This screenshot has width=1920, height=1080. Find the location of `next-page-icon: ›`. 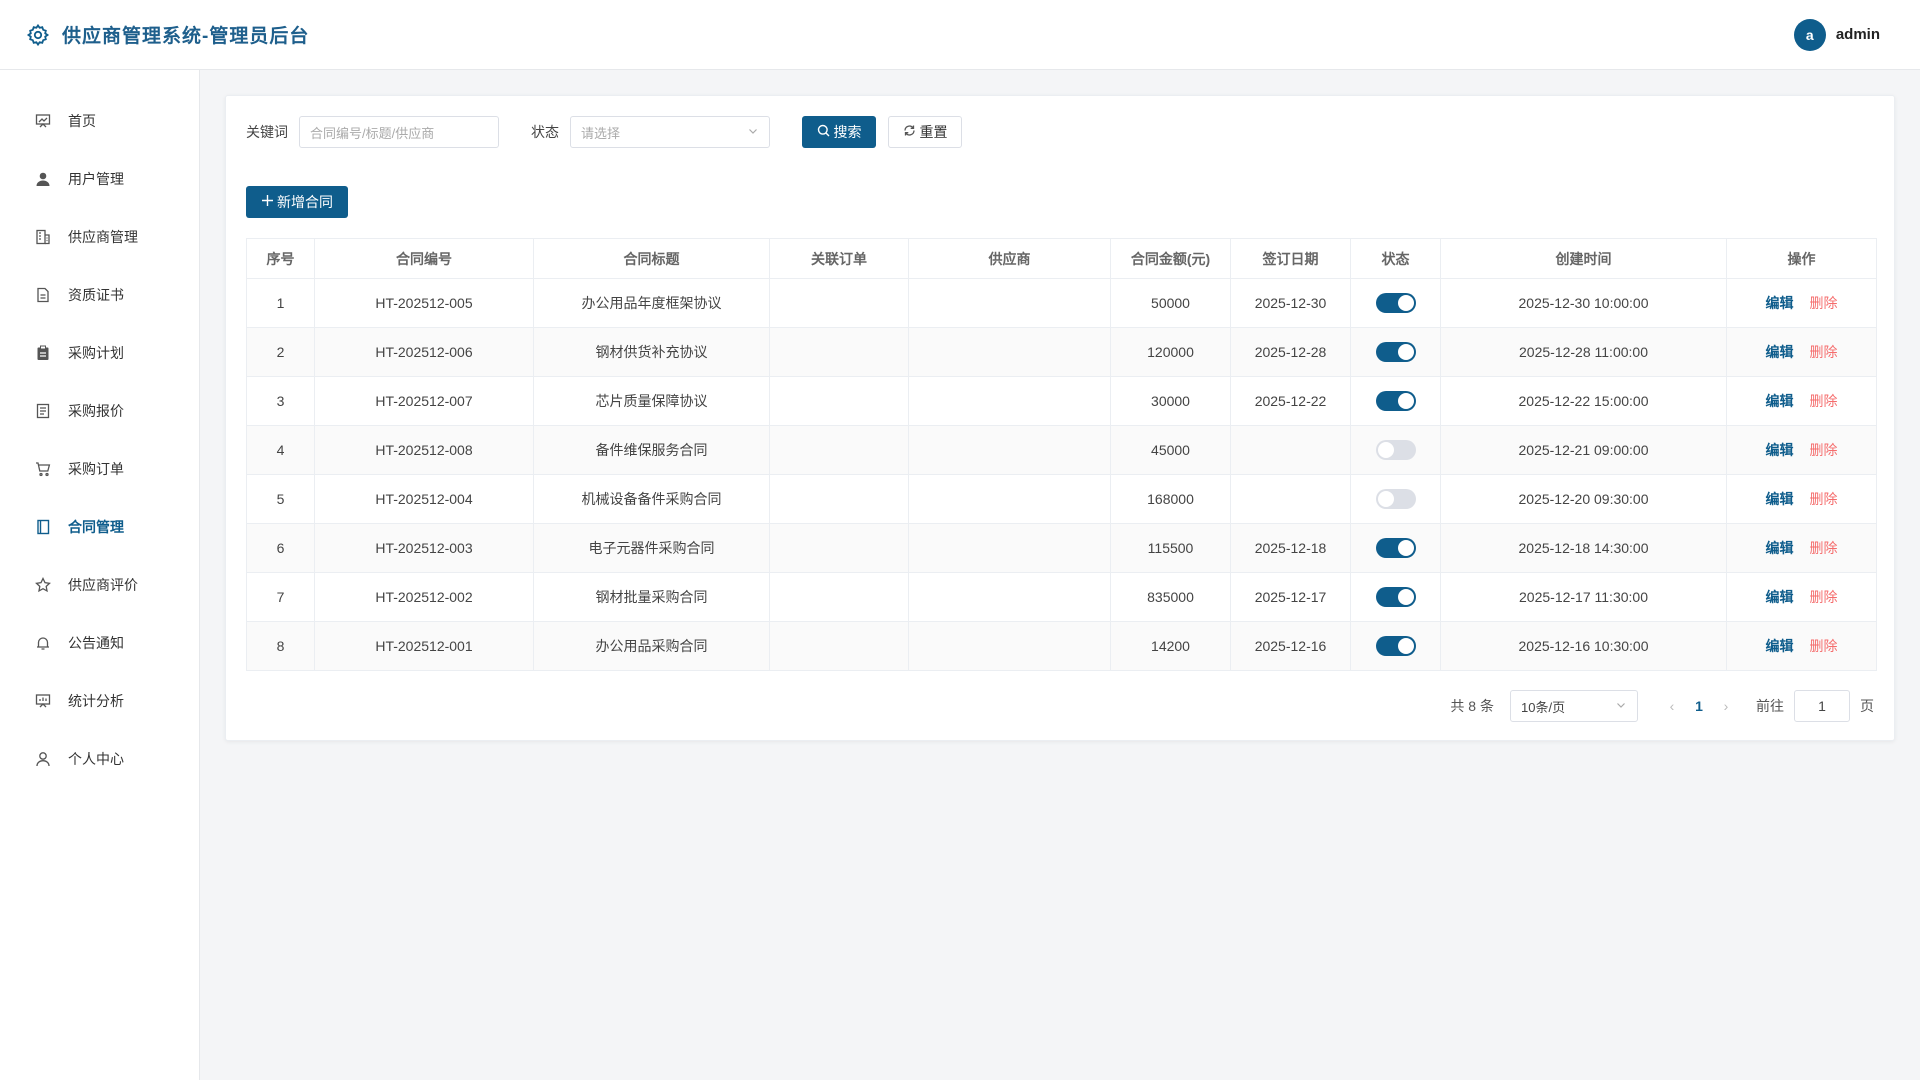

next-page-icon: › is located at coordinates (1726, 706).